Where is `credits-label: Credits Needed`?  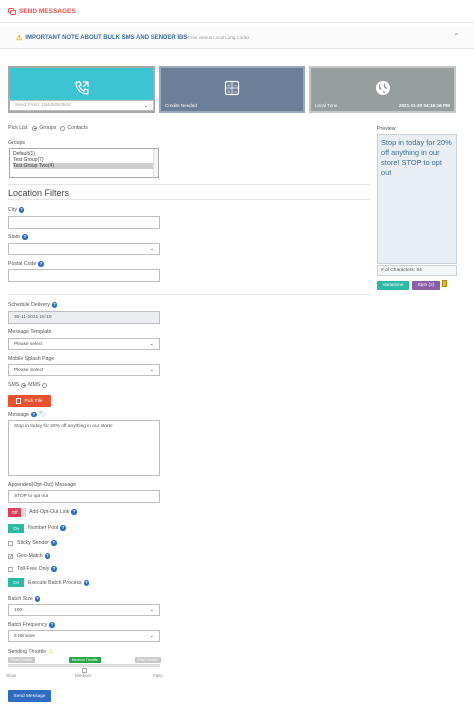
credits-label: Credits Needed is located at coordinates (181, 105).